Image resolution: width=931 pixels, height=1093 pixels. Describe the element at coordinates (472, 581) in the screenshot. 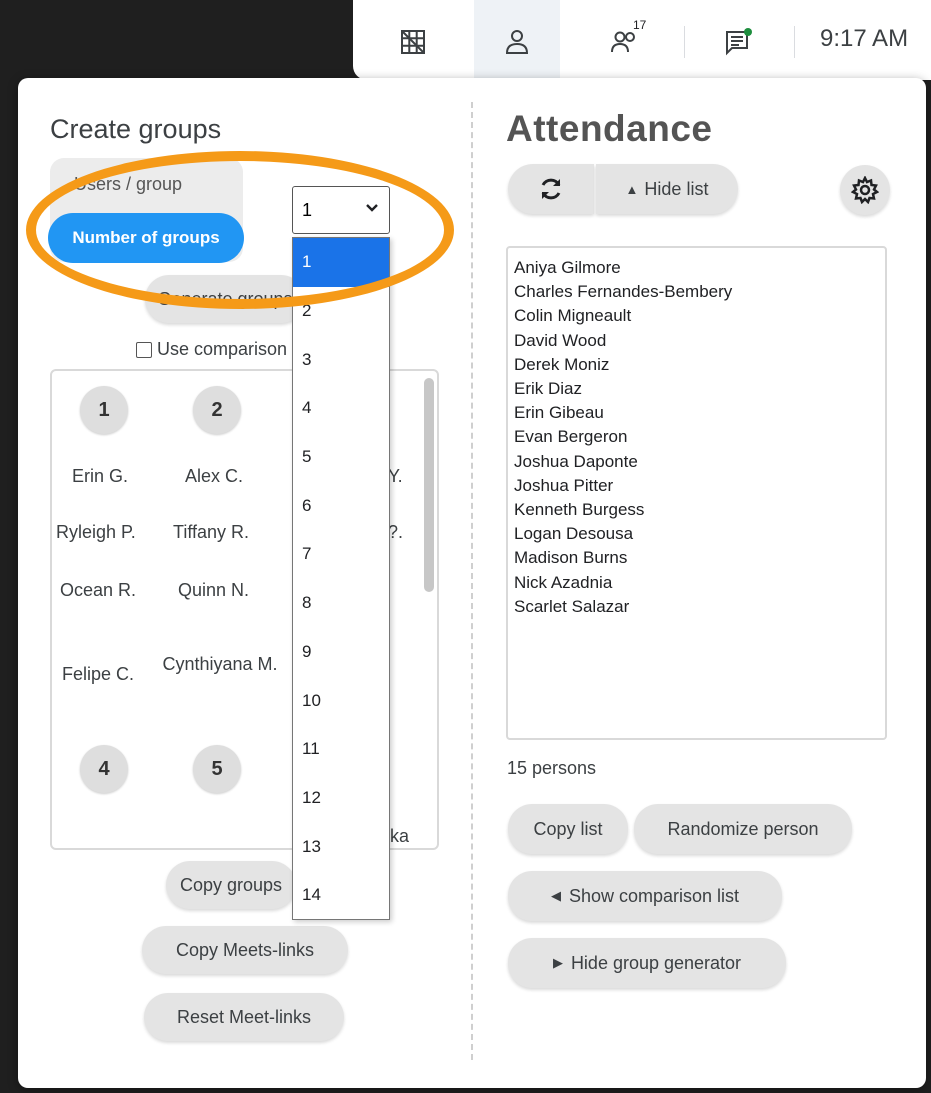

I see `panel-divider` at that location.